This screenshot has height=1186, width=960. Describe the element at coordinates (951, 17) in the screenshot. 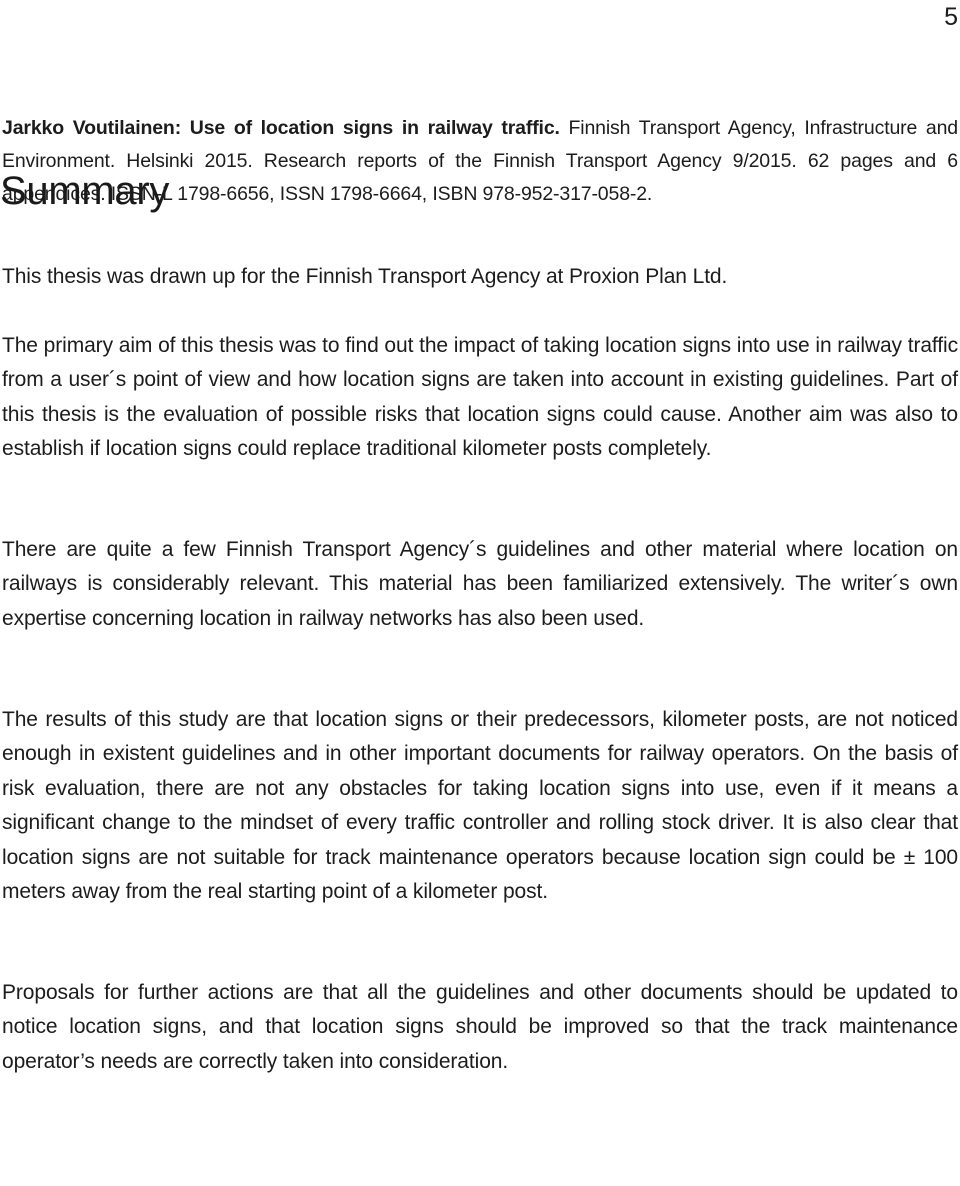

I see `page-number: 5` at that location.